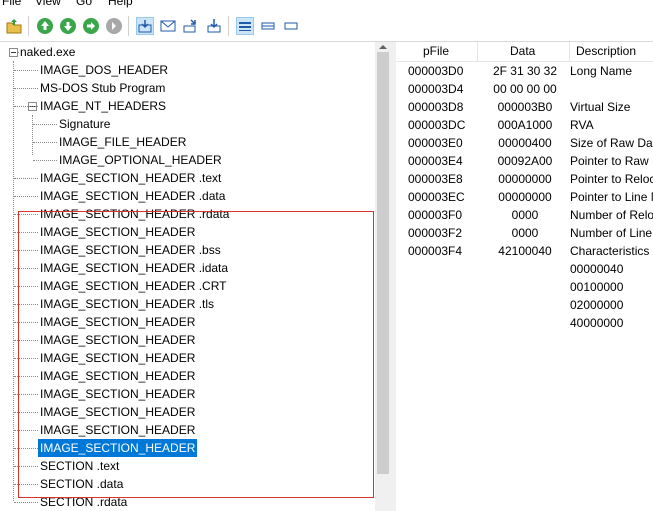 Image resolution: width=653 pixels, height=511 pixels. What do you see at coordinates (611, 51) in the screenshot?
I see `column-header-description: Description` at bounding box center [611, 51].